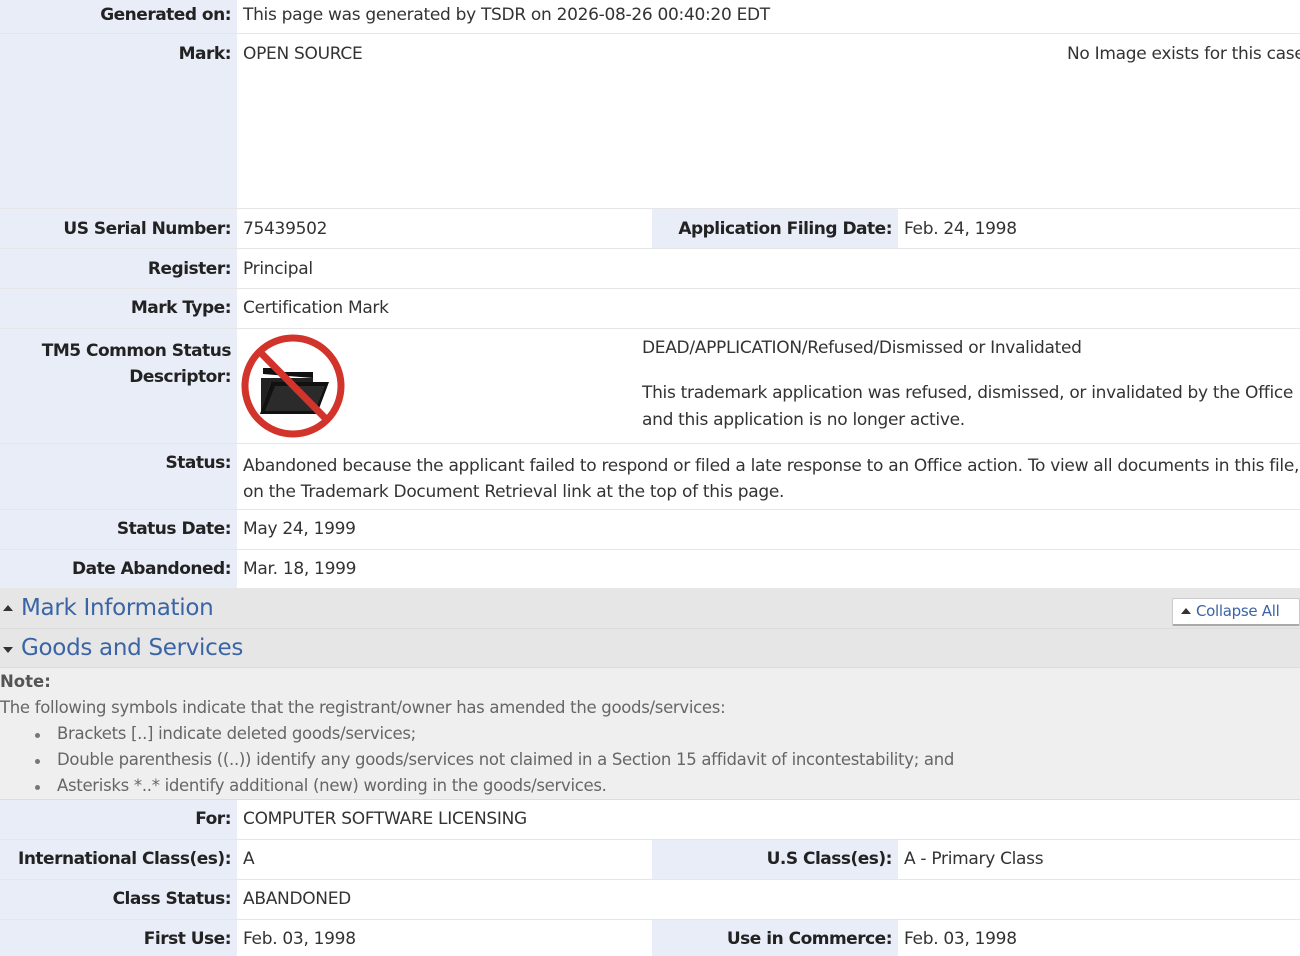 Image resolution: width=1300 pixels, height=956 pixels. What do you see at coordinates (8, 650) in the screenshot?
I see `expand-triangle-down-icon` at bounding box center [8, 650].